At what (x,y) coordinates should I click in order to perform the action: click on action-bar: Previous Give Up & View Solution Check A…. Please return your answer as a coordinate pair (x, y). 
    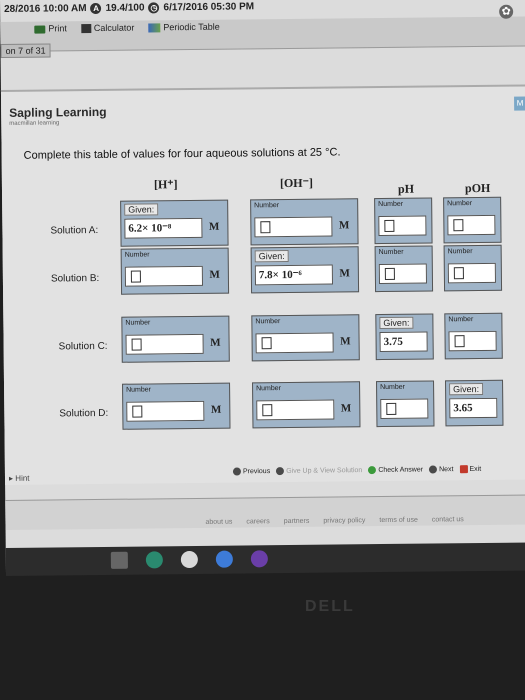
    Looking at the image, I should click on (357, 470).